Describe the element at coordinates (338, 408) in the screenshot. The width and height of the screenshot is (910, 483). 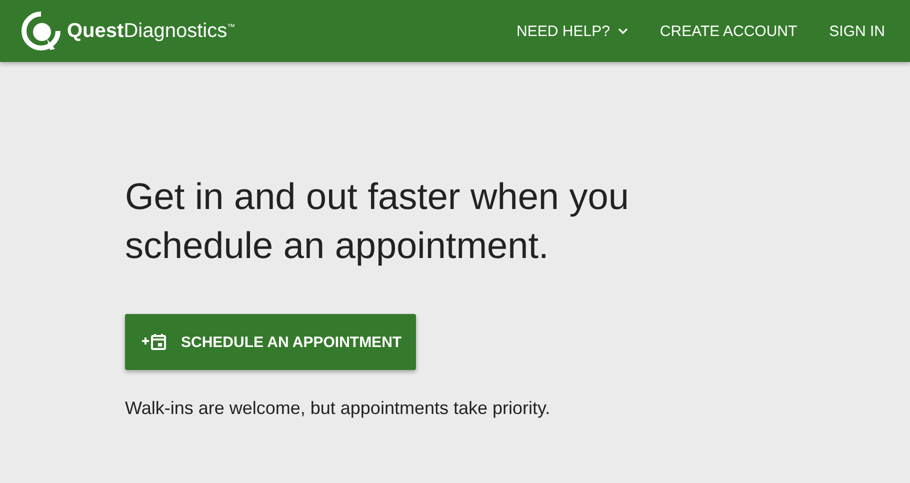
I see `walk-in-note: Walk-ins are welcome, but appointments take priority.` at that location.